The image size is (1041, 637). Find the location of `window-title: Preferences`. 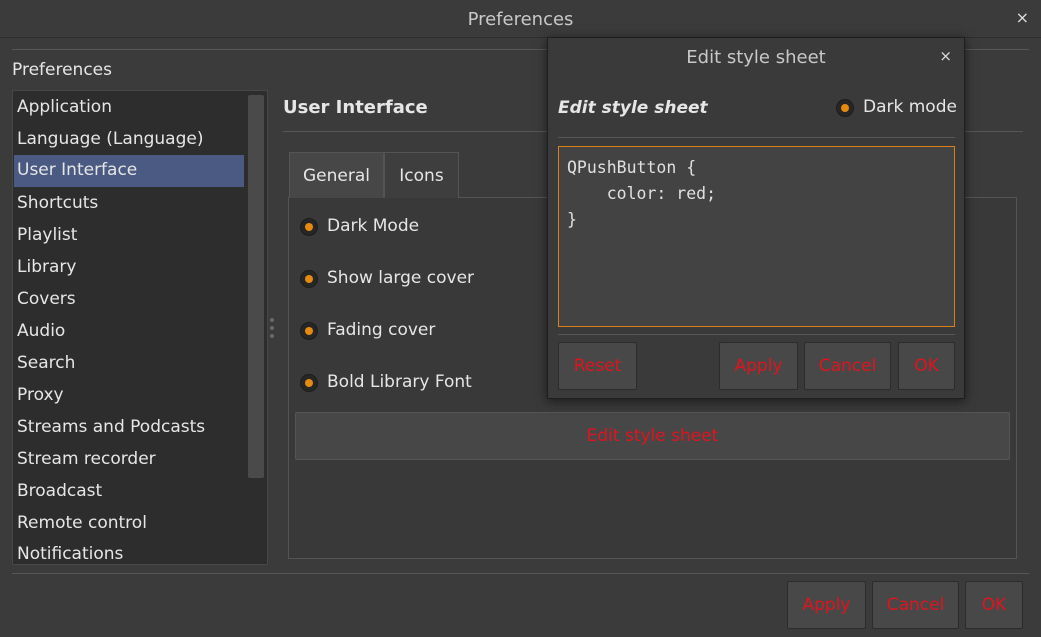

window-title: Preferences is located at coordinates (520, 19).